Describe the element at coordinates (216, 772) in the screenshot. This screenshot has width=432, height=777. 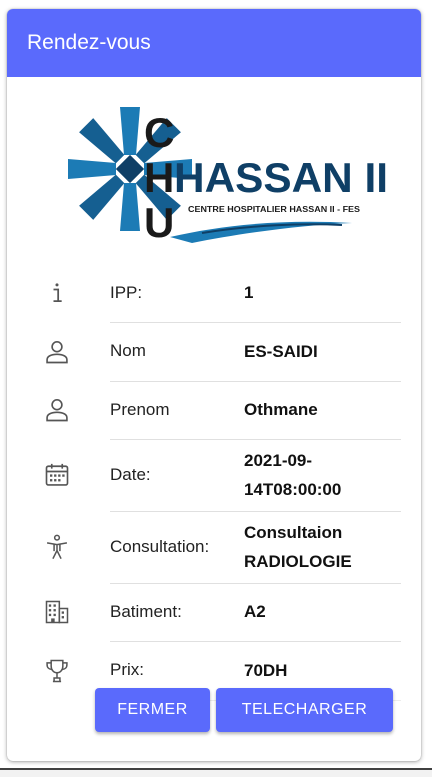
I see `page-bottom-edge` at that location.